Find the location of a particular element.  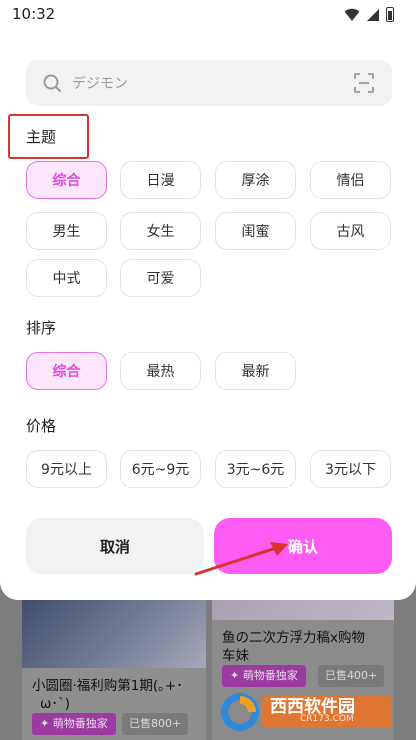

product-title-cont: 车妹 is located at coordinates (235, 656).